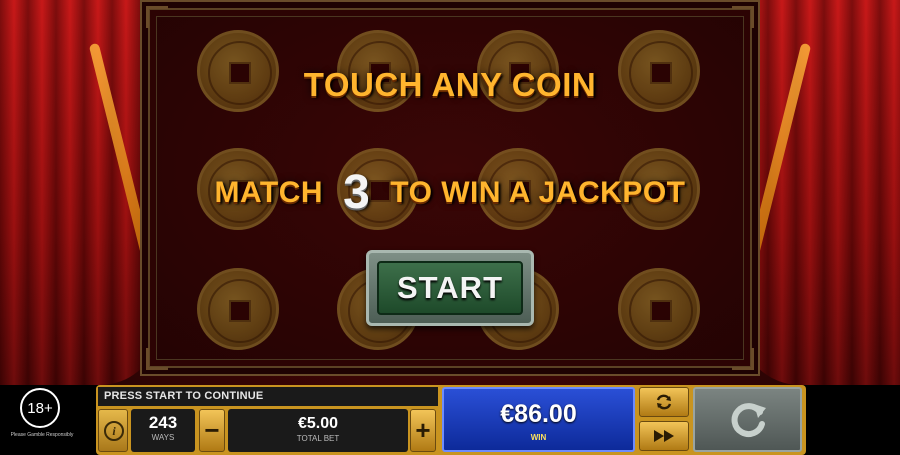 Image resolution: width=900 pixels, height=455 pixels. I want to click on bet-increase-button: +, so click(423, 430).